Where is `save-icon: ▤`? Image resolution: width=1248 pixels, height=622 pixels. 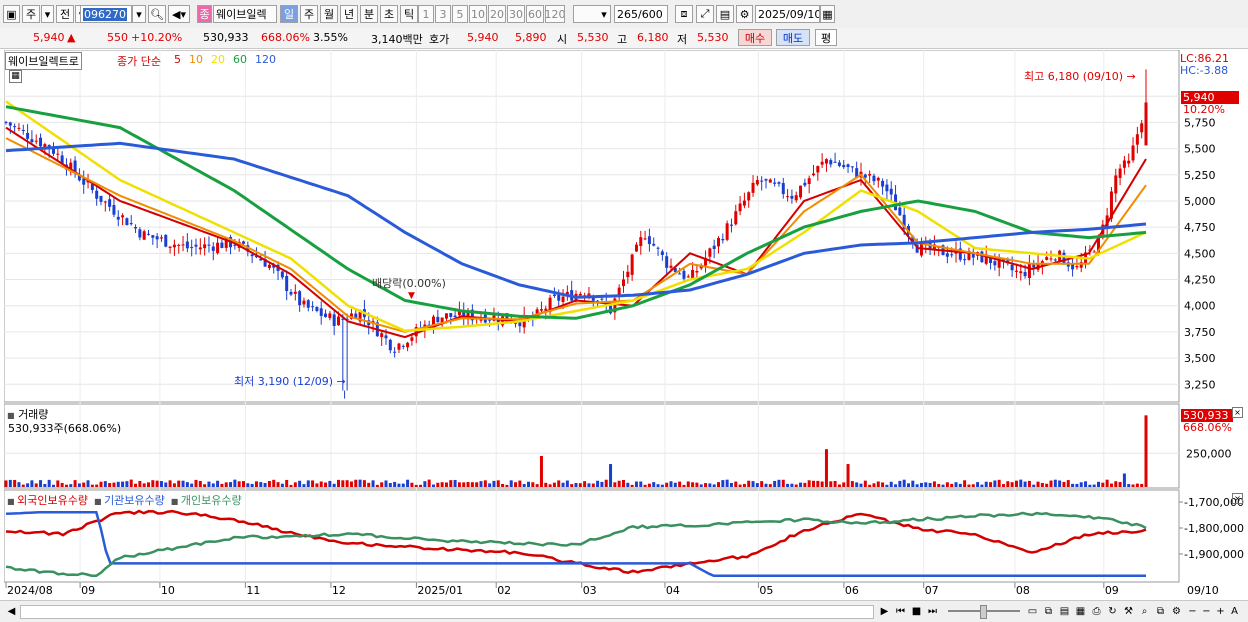 save-icon: ▤ is located at coordinates (725, 14).